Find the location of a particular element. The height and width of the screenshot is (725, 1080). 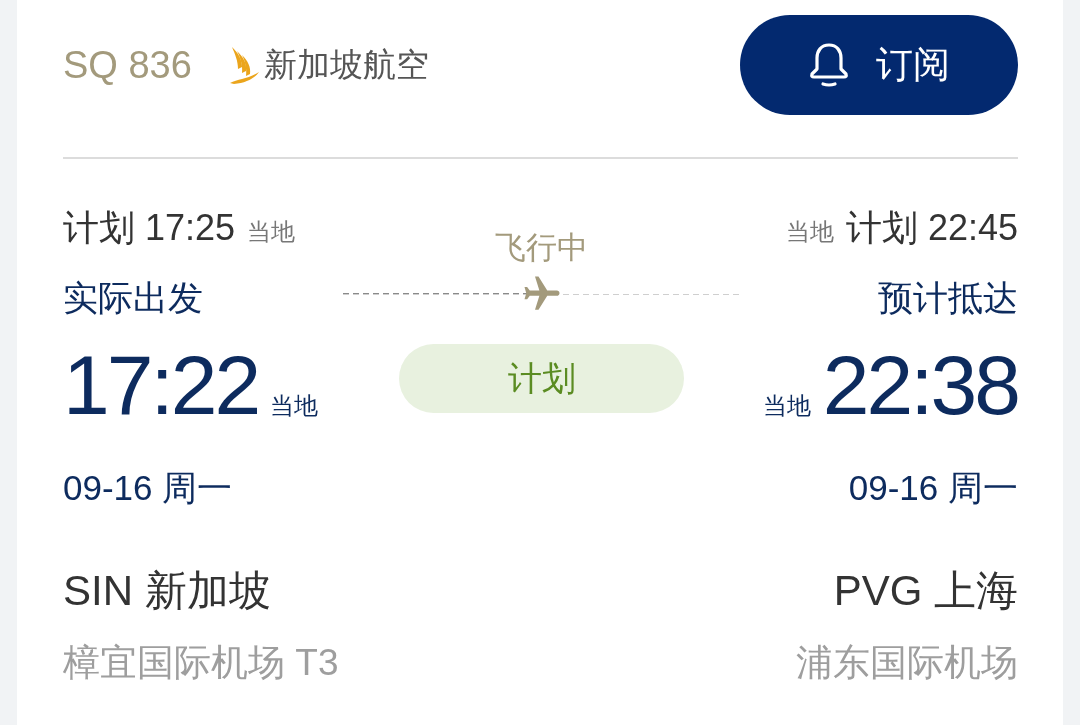

scheduled-time: 计划 22:45 is located at coordinates (931, 228).